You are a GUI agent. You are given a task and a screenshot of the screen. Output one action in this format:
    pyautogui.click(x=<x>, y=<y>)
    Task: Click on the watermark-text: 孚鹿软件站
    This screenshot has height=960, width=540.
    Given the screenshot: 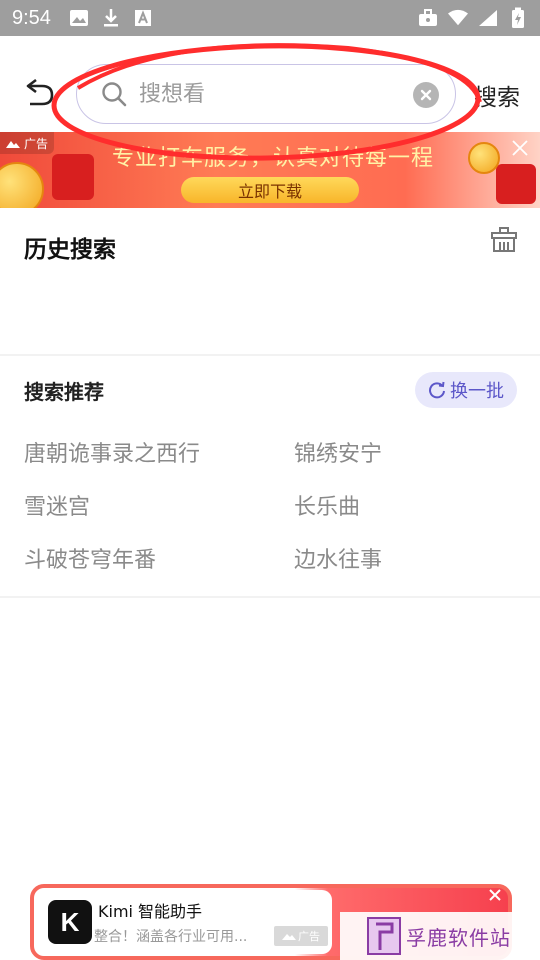 What is the action you would take?
    pyautogui.click(x=458, y=937)
    